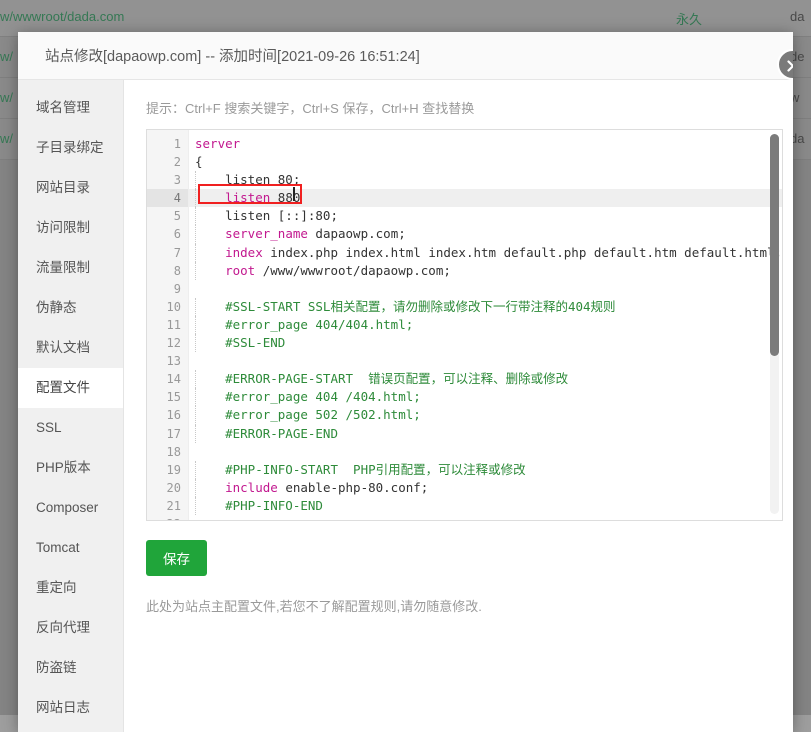 The height and width of the screenshot is (732, 811). Describe the element at coordinates (485, 270) in the screenshot. I see `code-line: root /www/wwwroot/dapaowp.com;` at that location.